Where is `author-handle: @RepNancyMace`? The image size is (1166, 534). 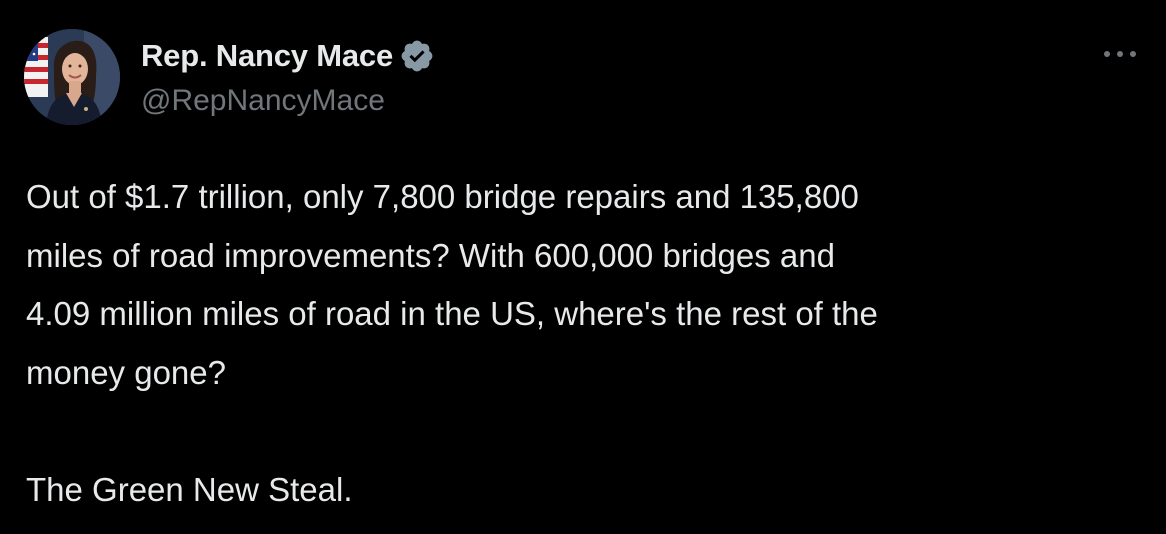 author-handle: @RepNancyMace is located at coordinates (263, 101).